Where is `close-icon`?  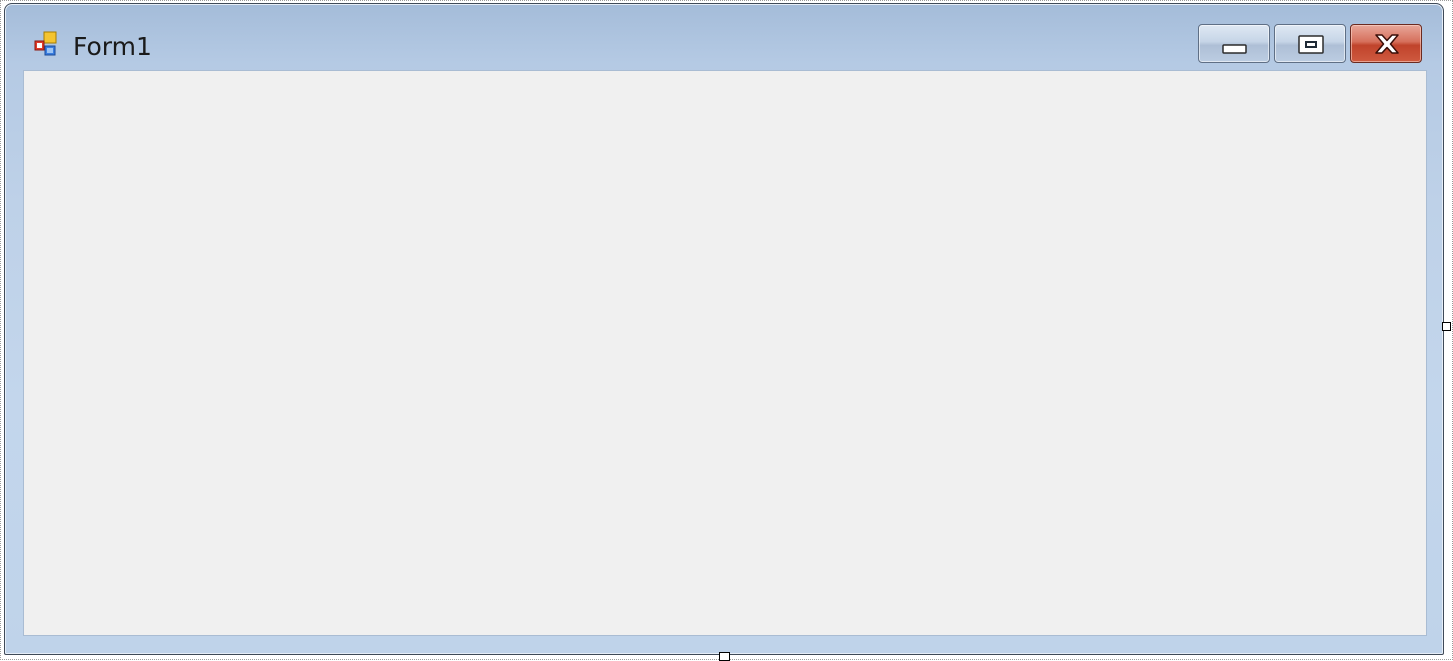
close-icon is located at coordinates (1387, 44).